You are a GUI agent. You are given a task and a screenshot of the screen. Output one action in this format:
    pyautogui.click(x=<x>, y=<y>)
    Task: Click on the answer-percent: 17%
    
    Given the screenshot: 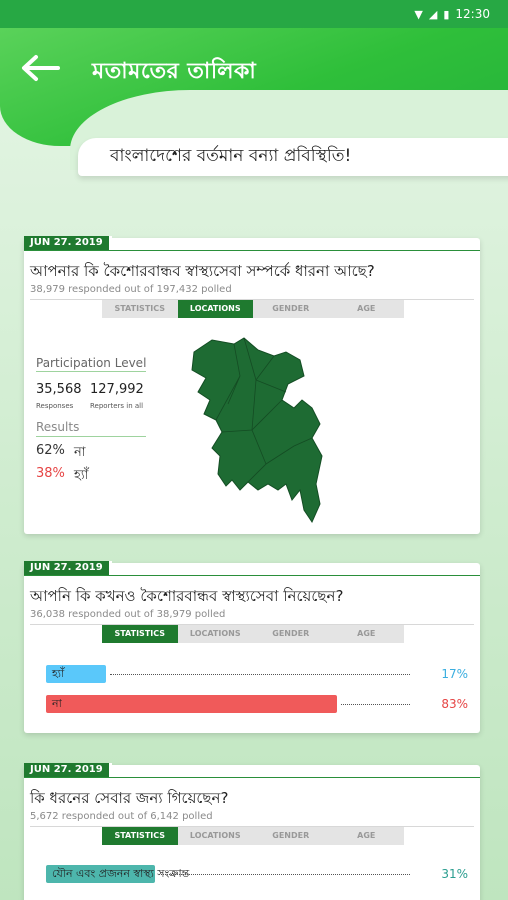 What is the action you would take?
    pyautogui.click(x=454, y=674)
    